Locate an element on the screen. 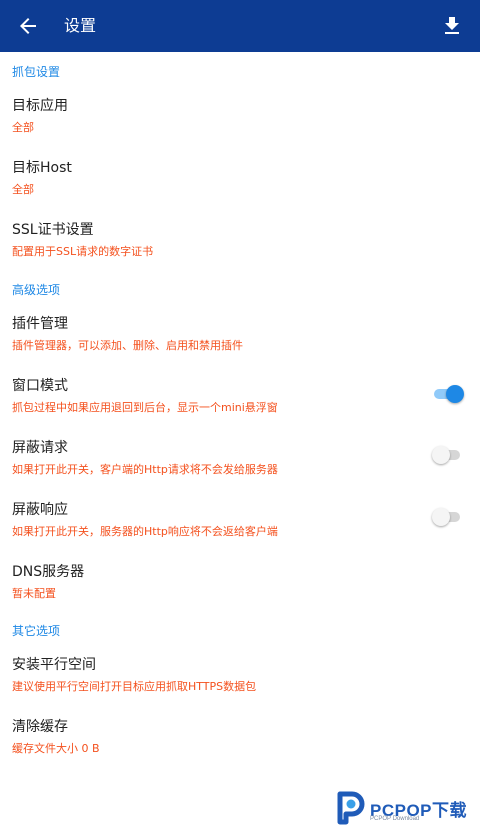 The width and height of the screenshot is (480, 834). setting-install-parallel-space: 安装平行空间 建议使用平行空间打开目标应用抓取HTTPS数据包 is located at coordinates (240, 686).